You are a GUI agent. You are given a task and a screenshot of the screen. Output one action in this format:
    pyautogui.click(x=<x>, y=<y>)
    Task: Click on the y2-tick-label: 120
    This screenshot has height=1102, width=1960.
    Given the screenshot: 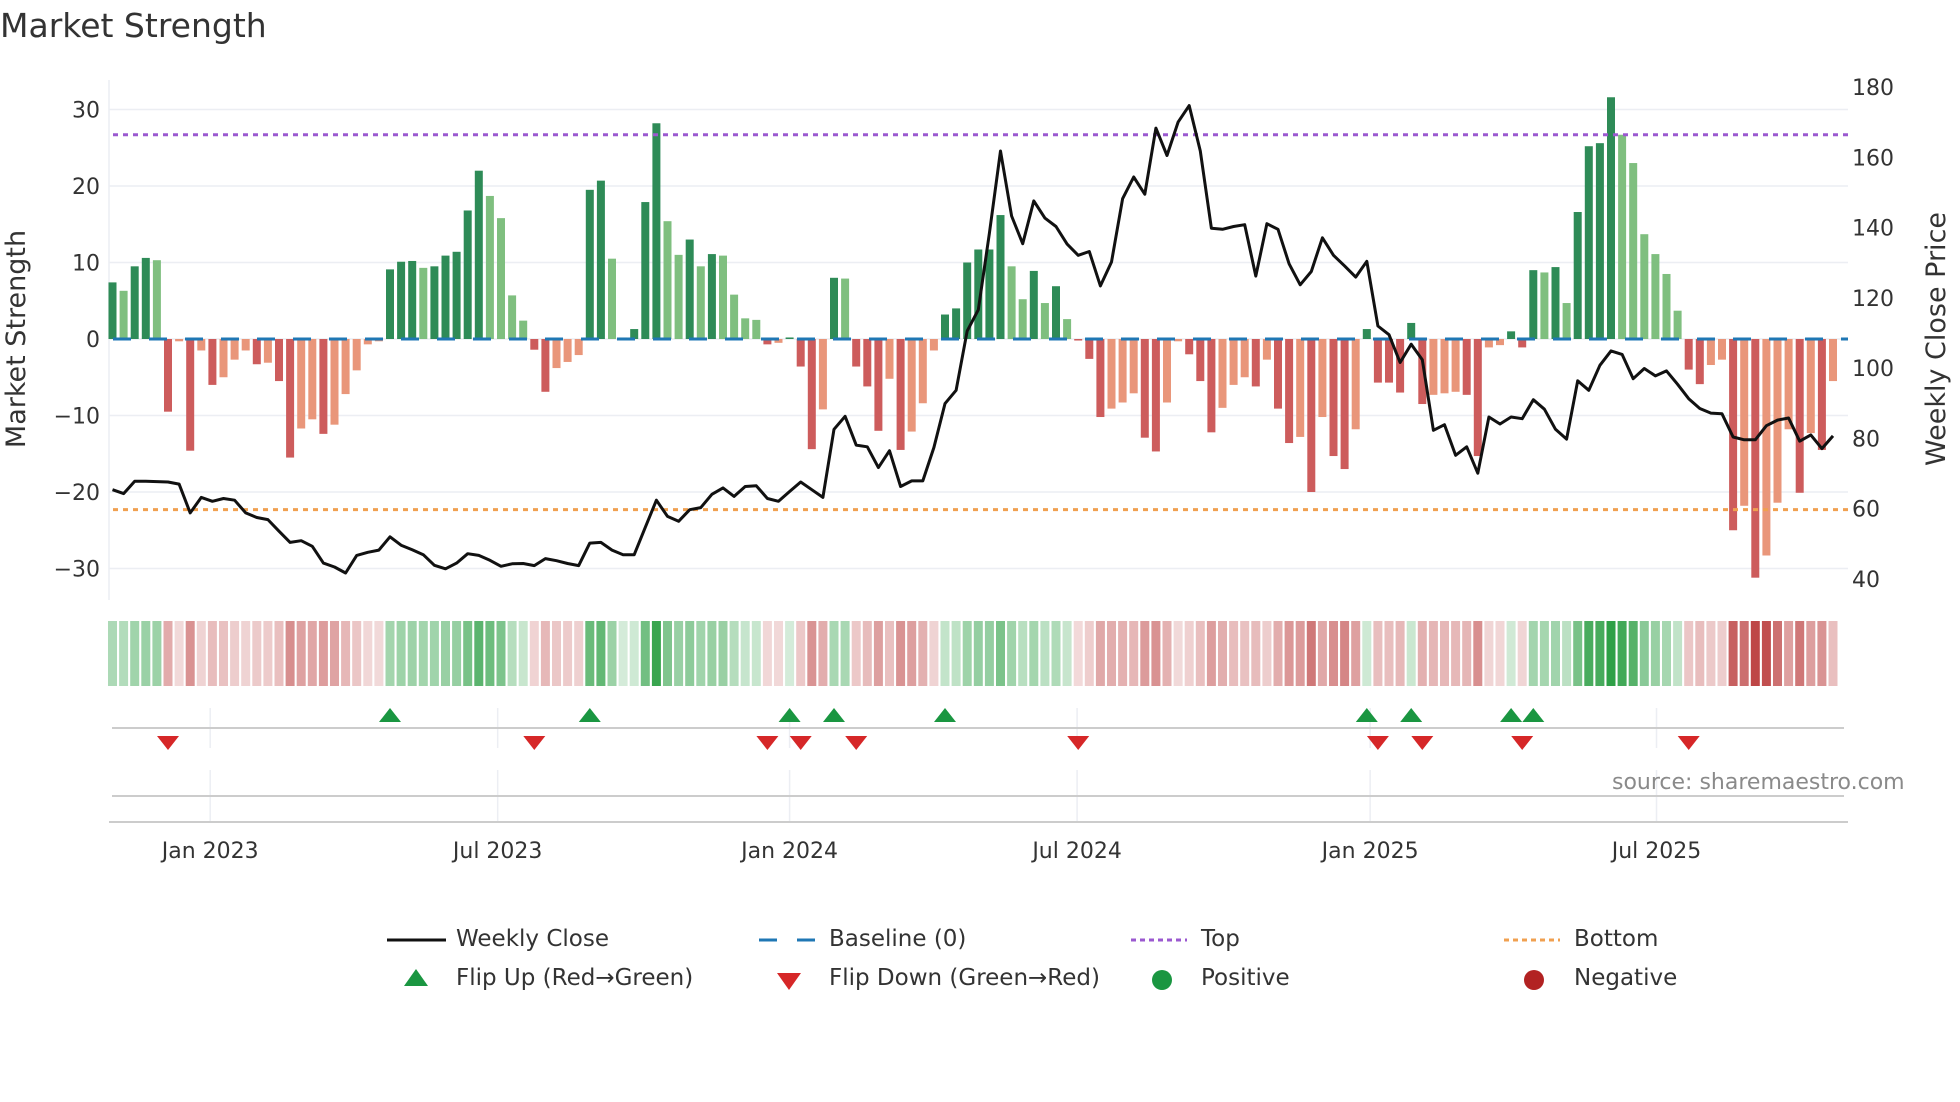 What is the action you would take?
    pyautogui.click(x=1873, y=299)
    